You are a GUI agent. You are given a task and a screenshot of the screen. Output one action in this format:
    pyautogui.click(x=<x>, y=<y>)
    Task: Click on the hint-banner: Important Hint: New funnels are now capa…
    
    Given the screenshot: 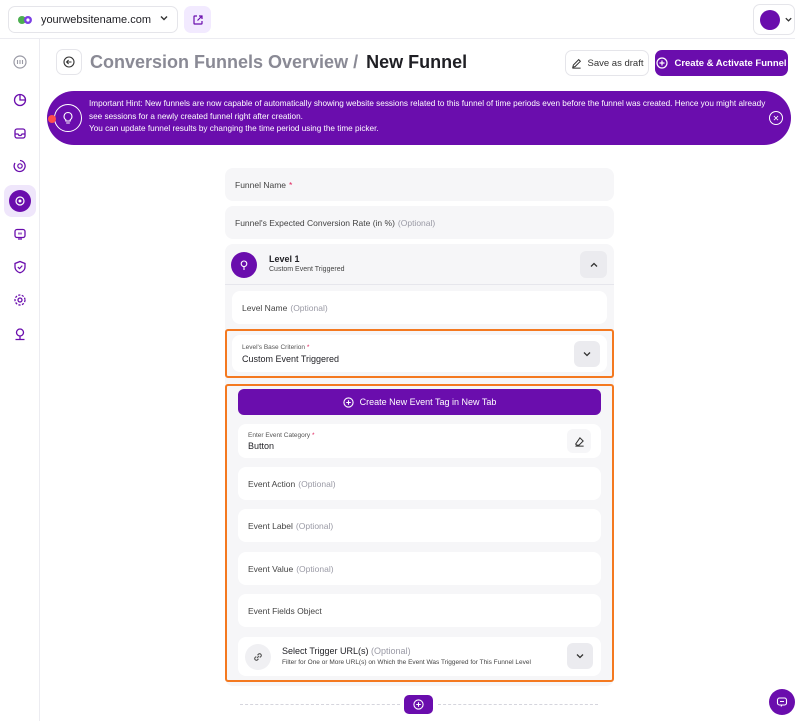 What is the action you would take?
    pyautogui.click(x=419, y=118)
    